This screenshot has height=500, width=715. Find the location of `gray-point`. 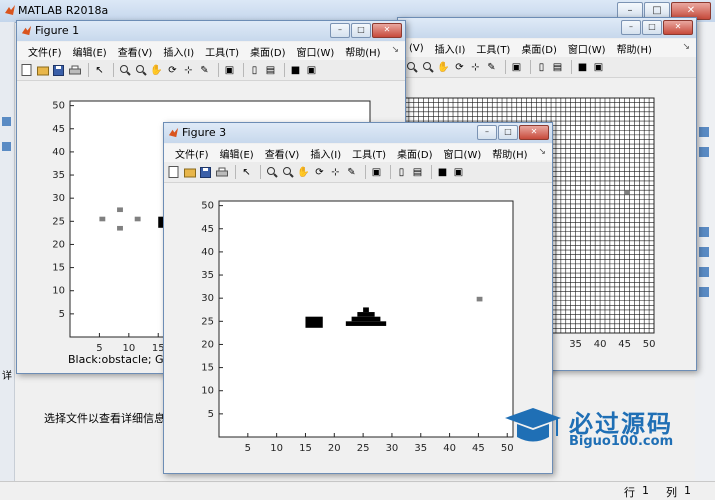

gray-point is located at coordinates (627, 192).